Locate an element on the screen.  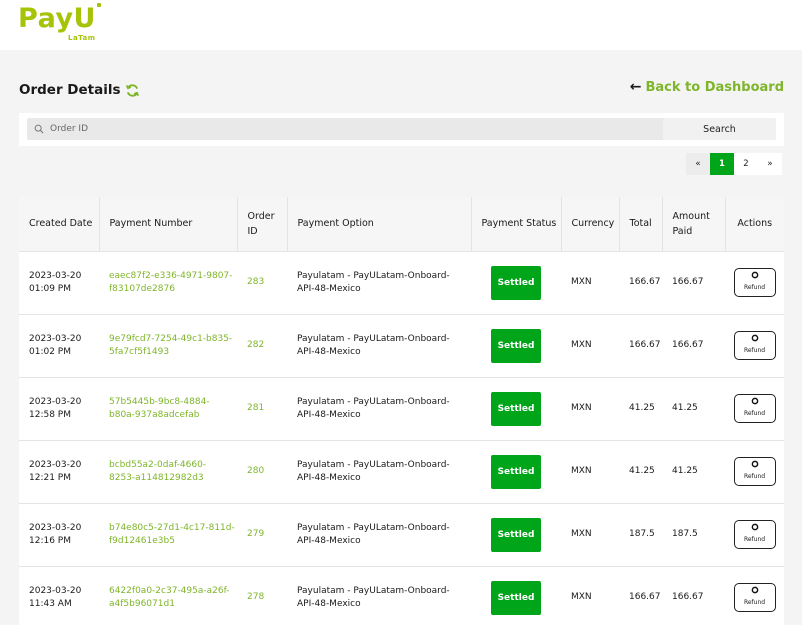
header-payment-number: Payment Number is located at coordinates (168, 224).